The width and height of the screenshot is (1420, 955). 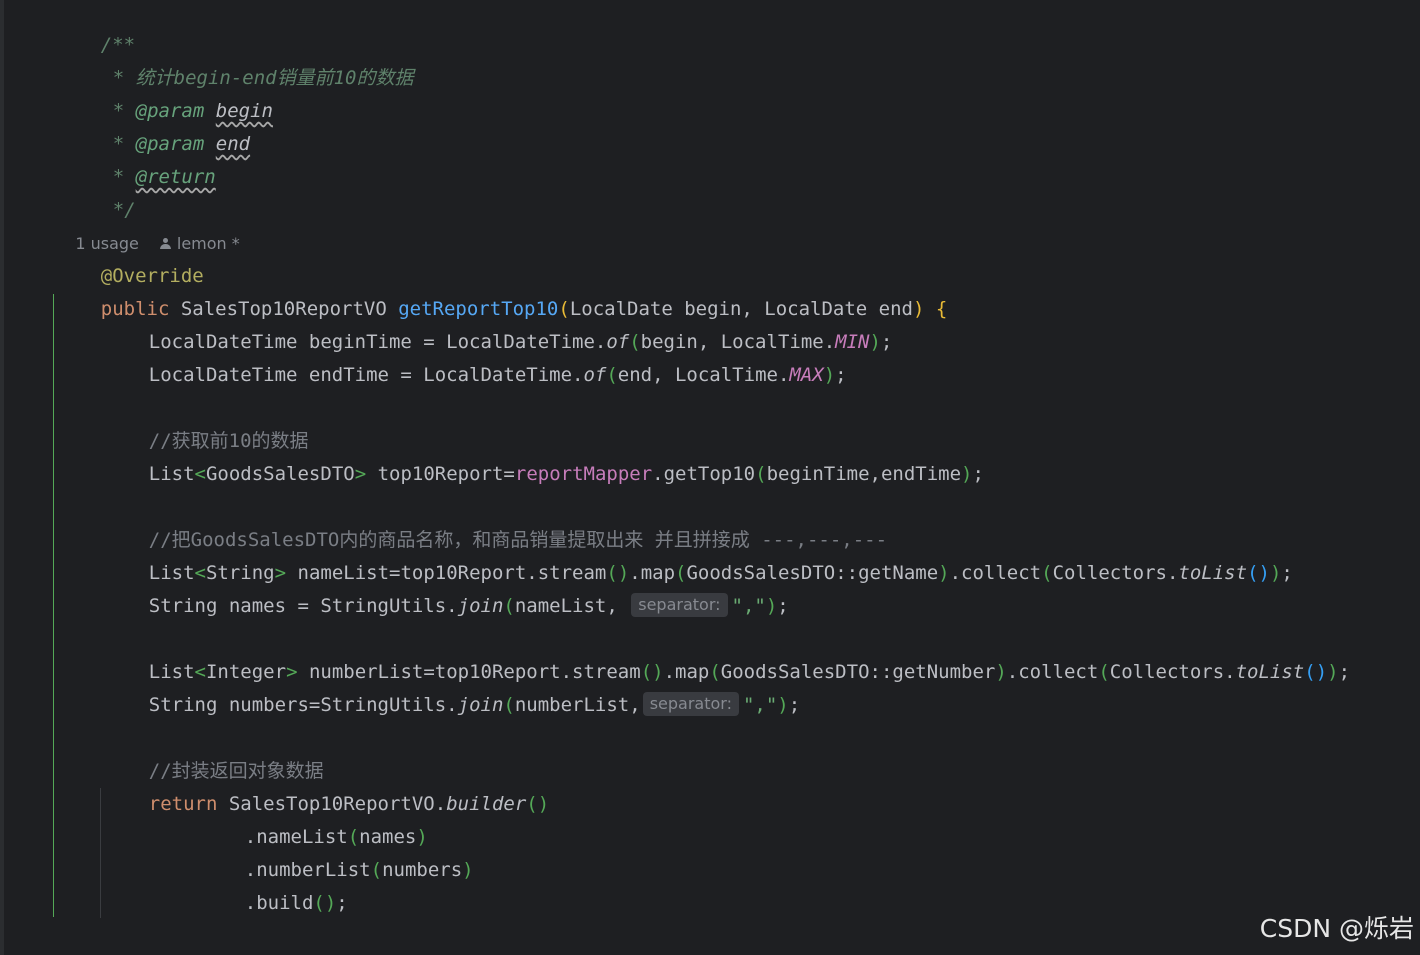 What do you see at coordinates (171, 474) in the screenshot?
I see `type-list: List` at bounding box center [171, 474].